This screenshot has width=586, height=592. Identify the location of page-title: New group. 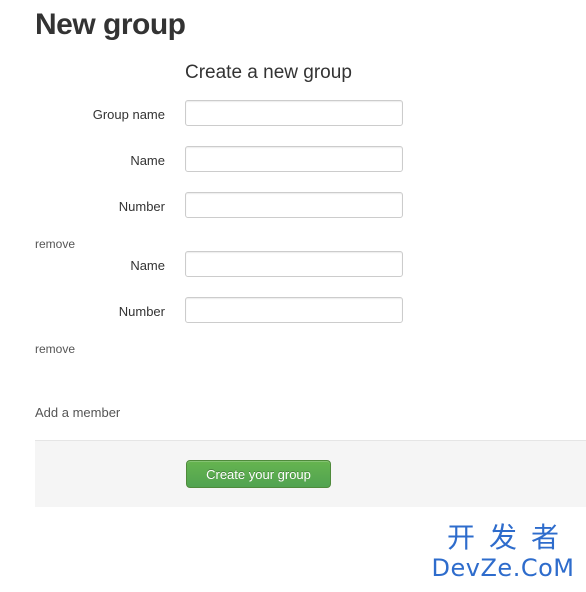
(110, 24).